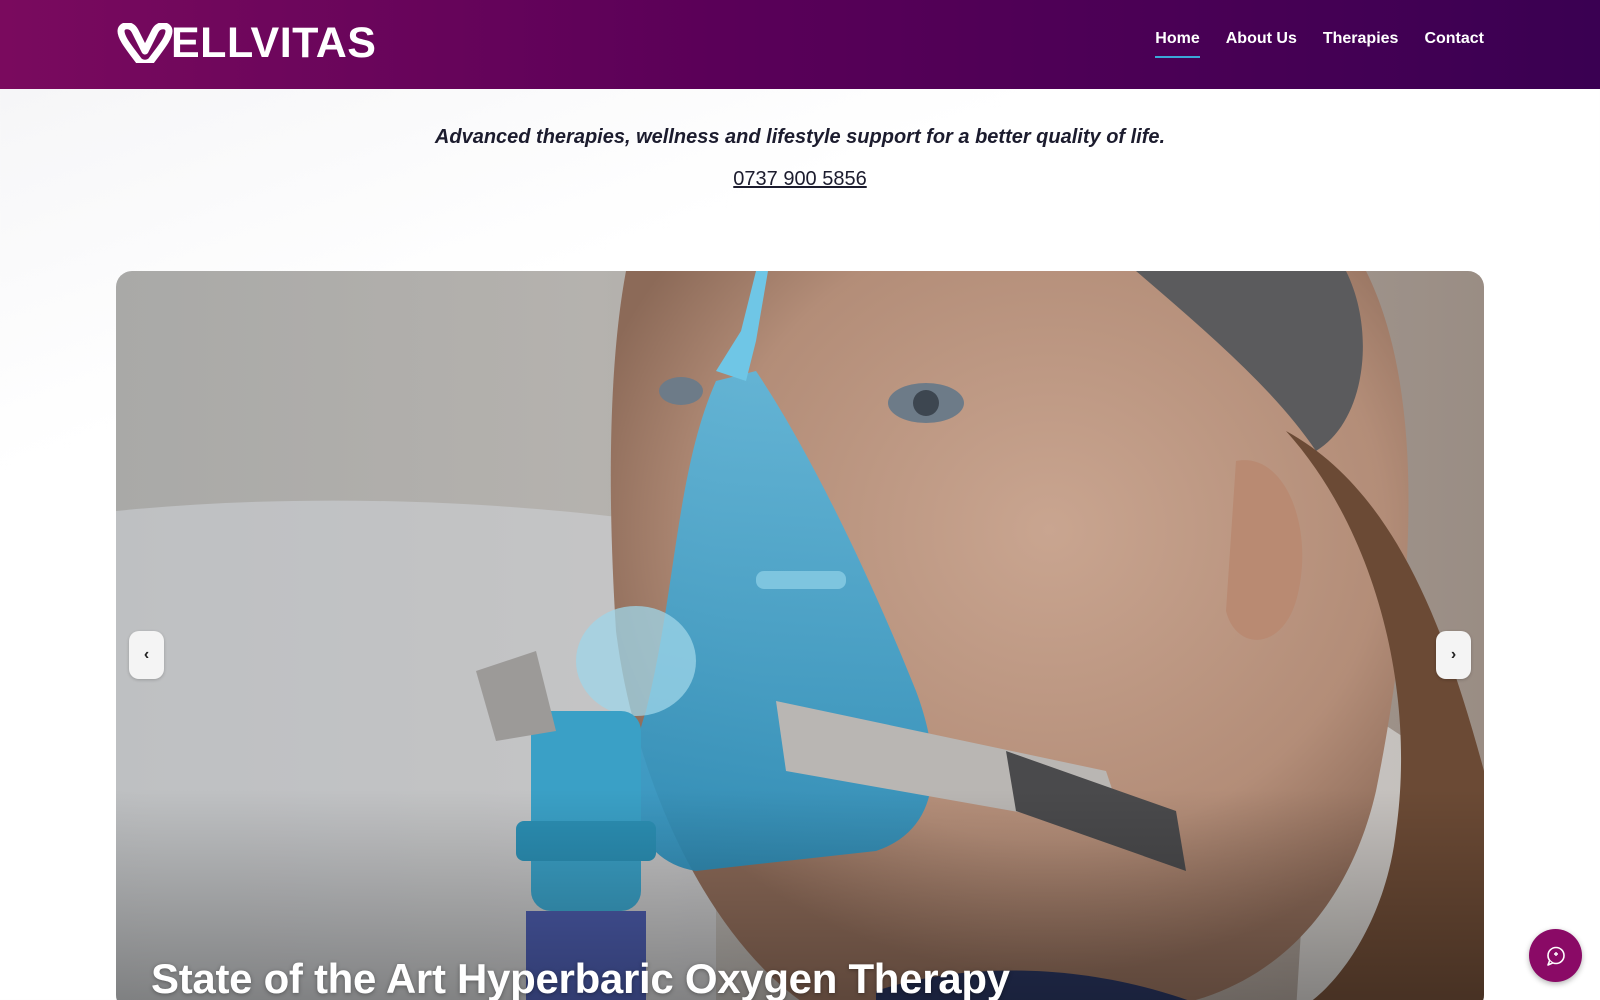 The image size is (1600, 1000). I want to click on nav-item-home: Home, so click(1178, 44).